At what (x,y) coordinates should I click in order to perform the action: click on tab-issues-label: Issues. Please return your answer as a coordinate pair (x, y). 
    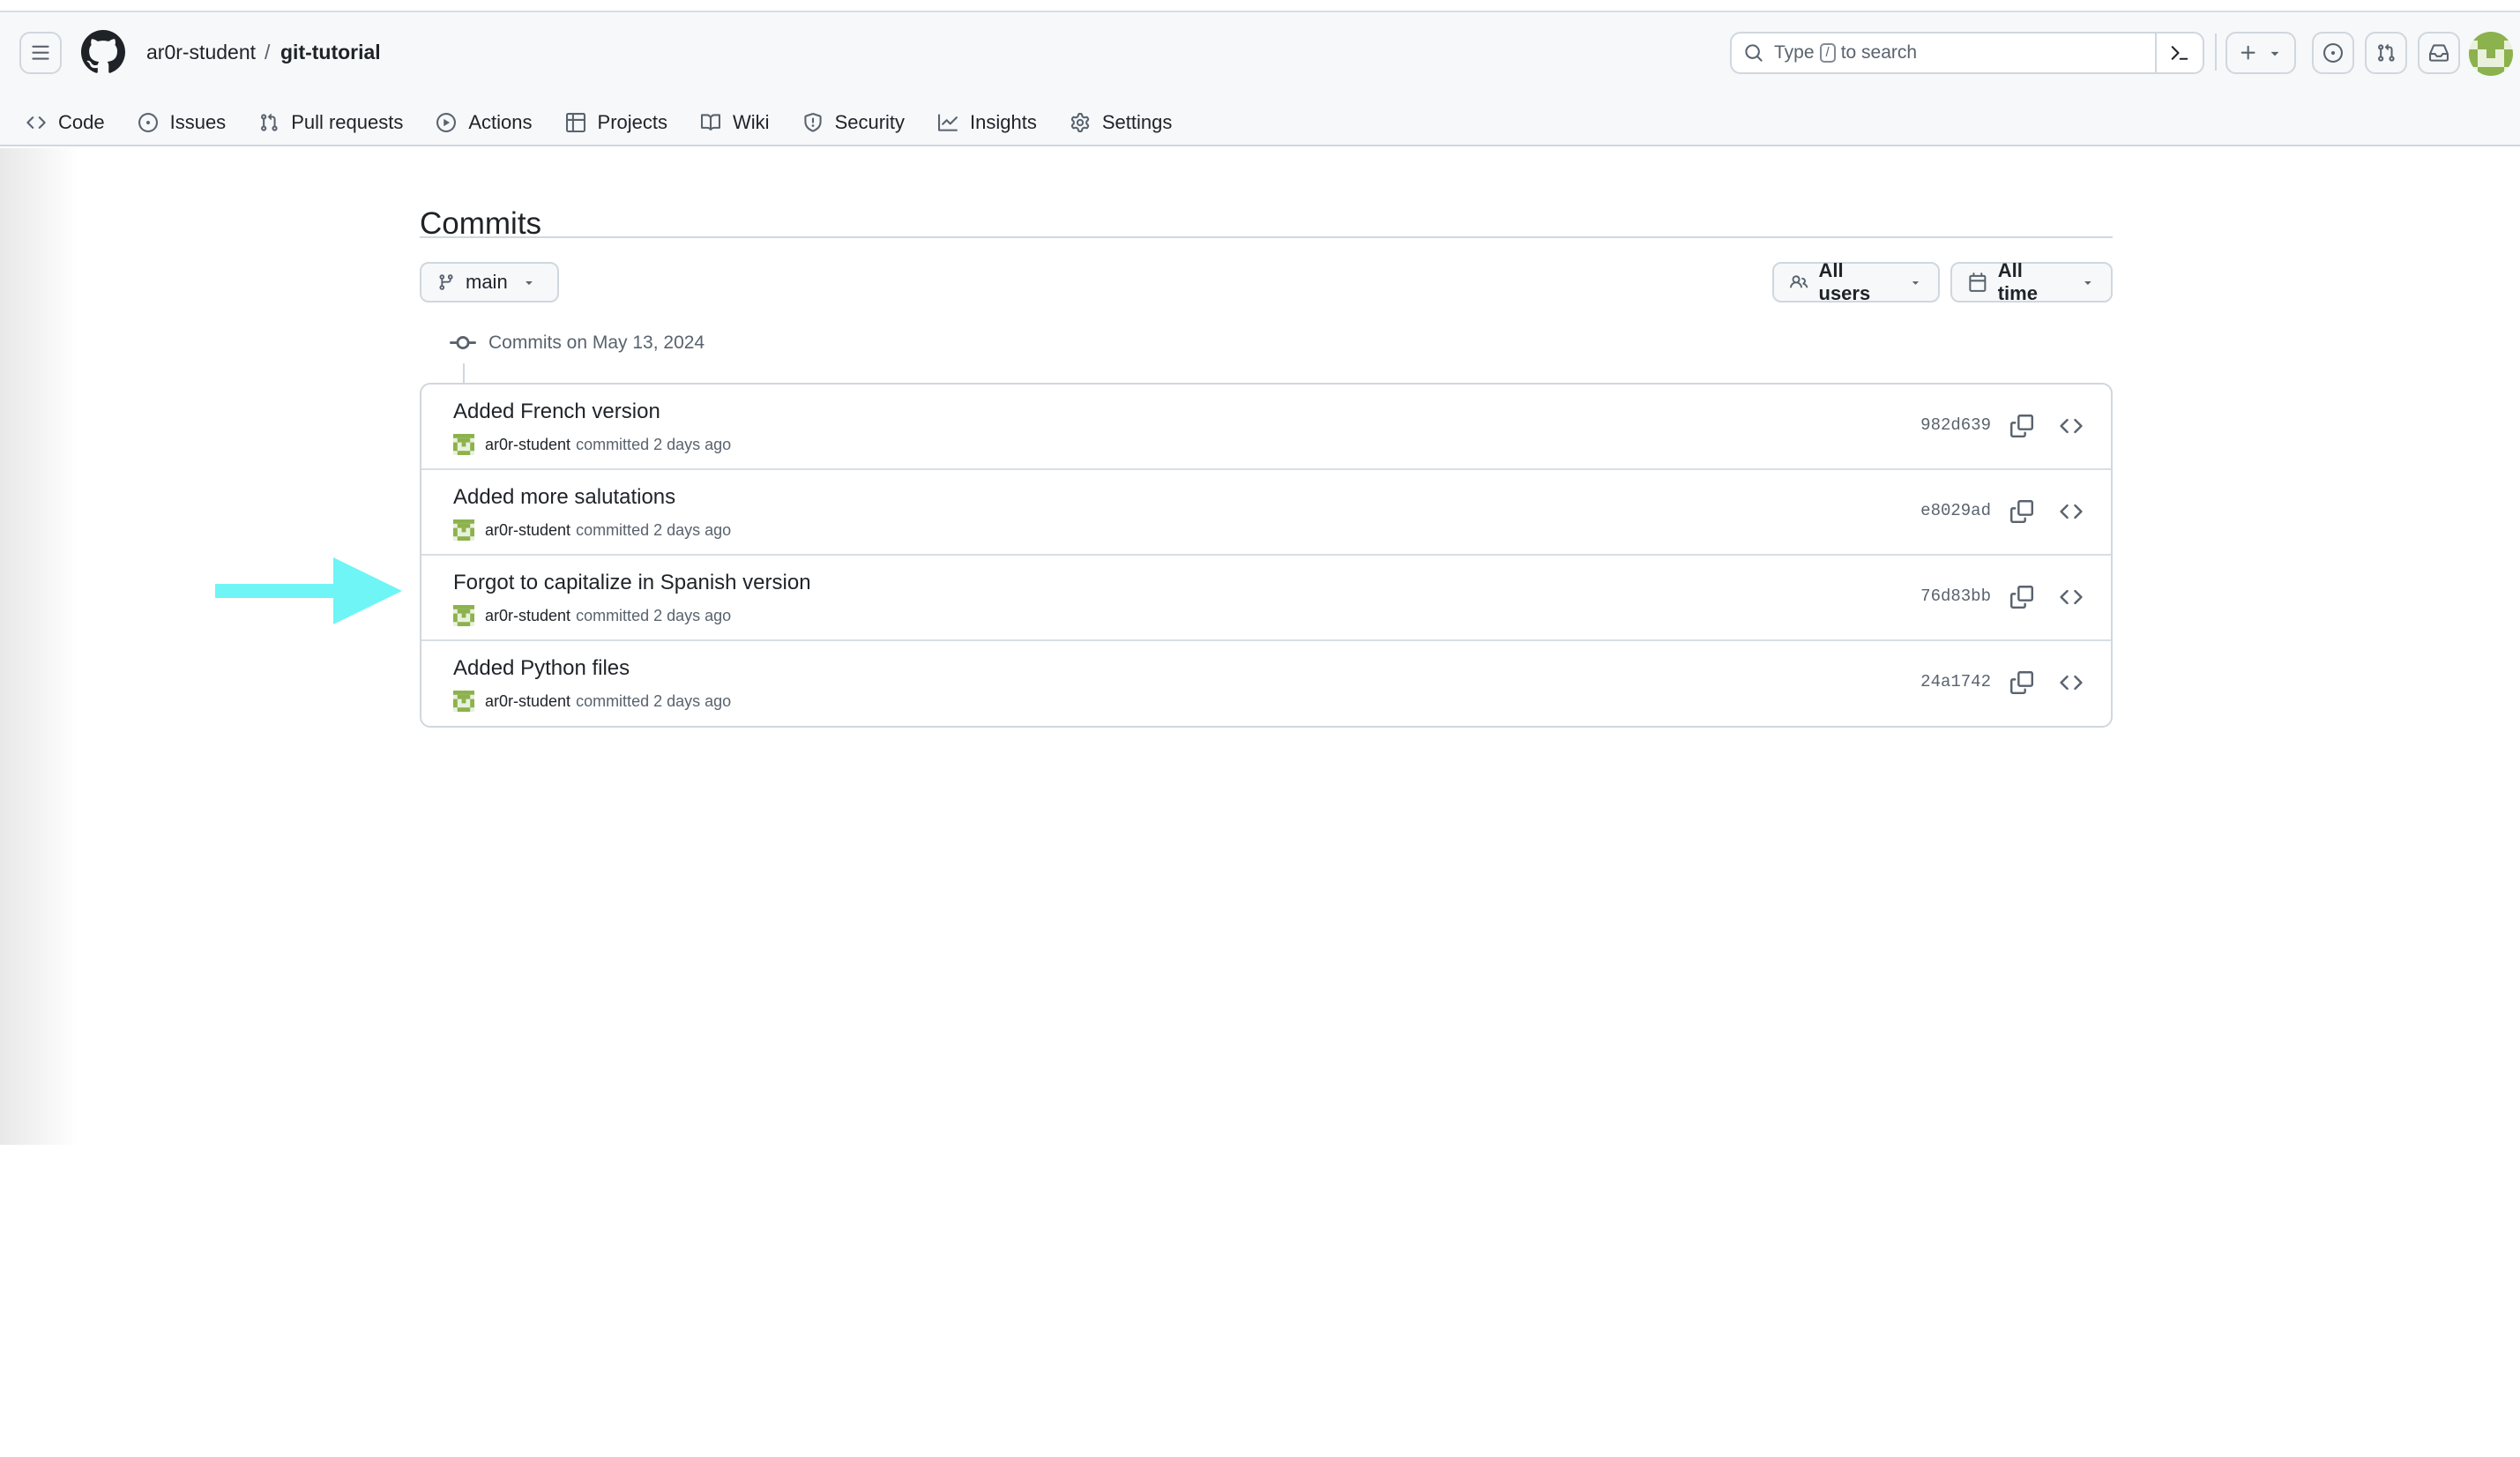
    Looking at the image, I should click on (198, 122).